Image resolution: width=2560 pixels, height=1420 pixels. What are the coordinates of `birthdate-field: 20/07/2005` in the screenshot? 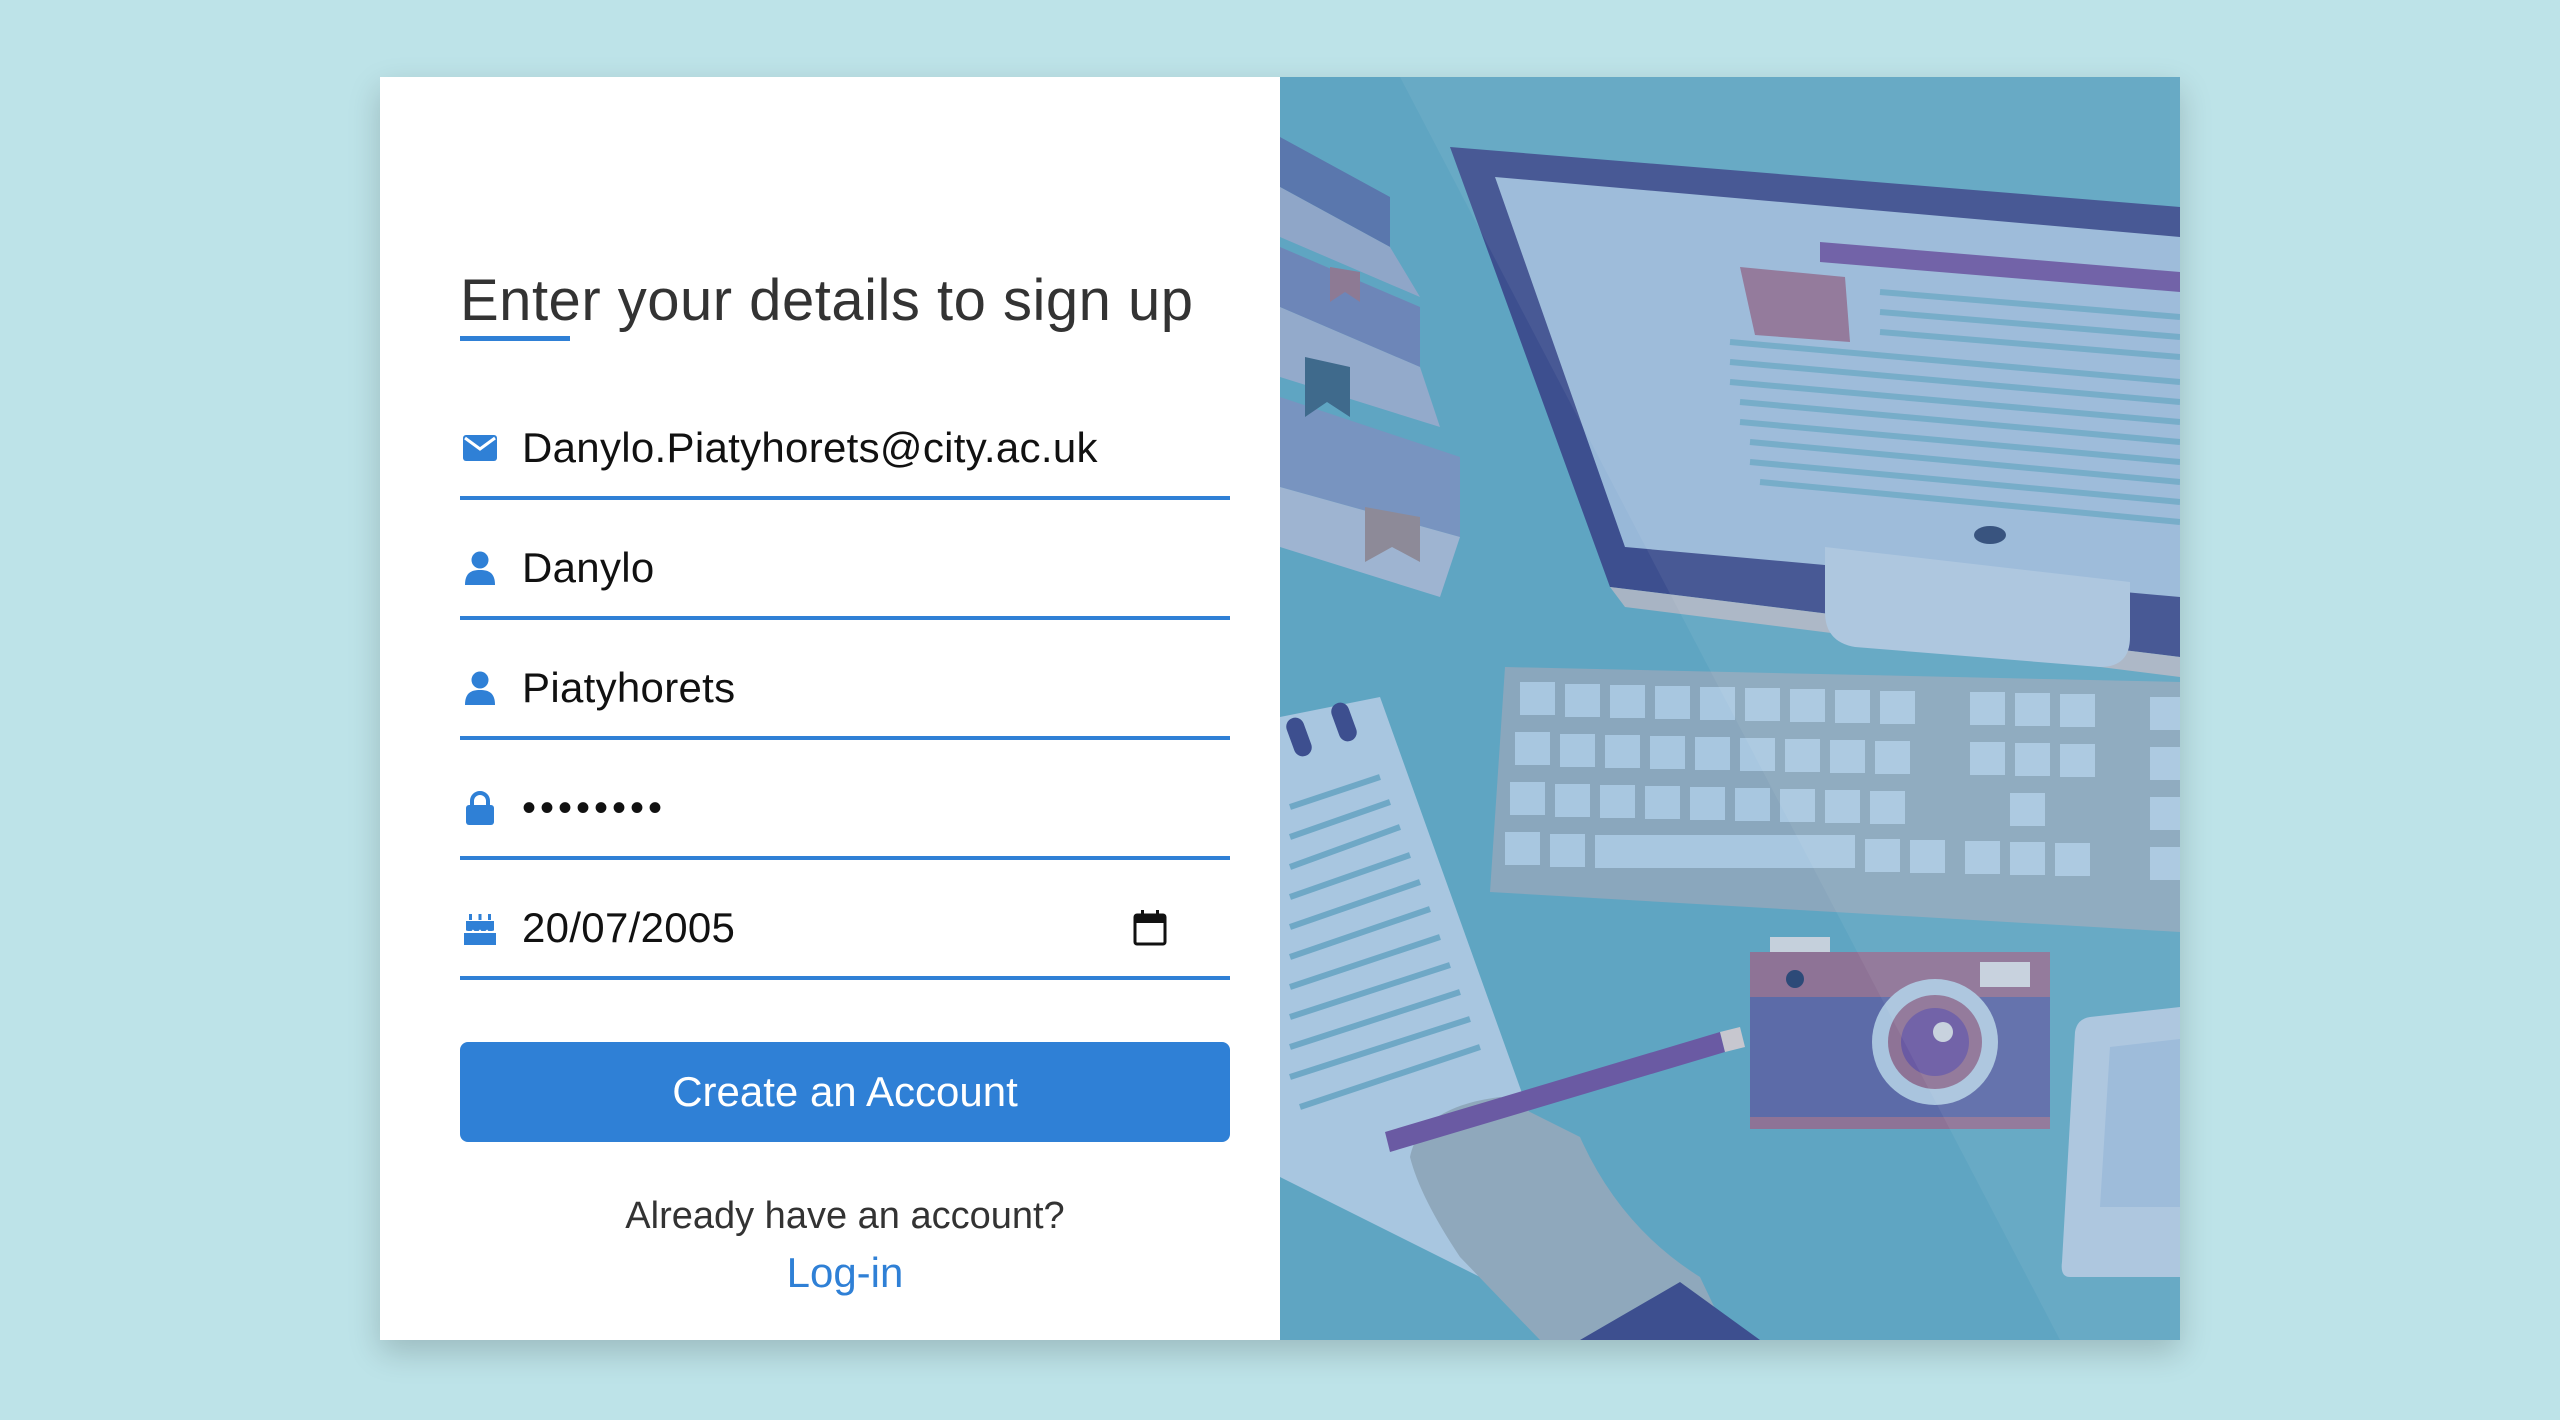 It's located at (845, 930).